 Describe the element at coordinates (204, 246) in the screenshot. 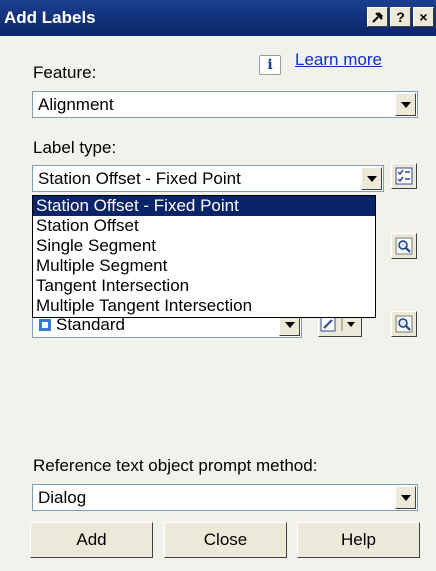

I see `list-item: Single Segment` at that location.